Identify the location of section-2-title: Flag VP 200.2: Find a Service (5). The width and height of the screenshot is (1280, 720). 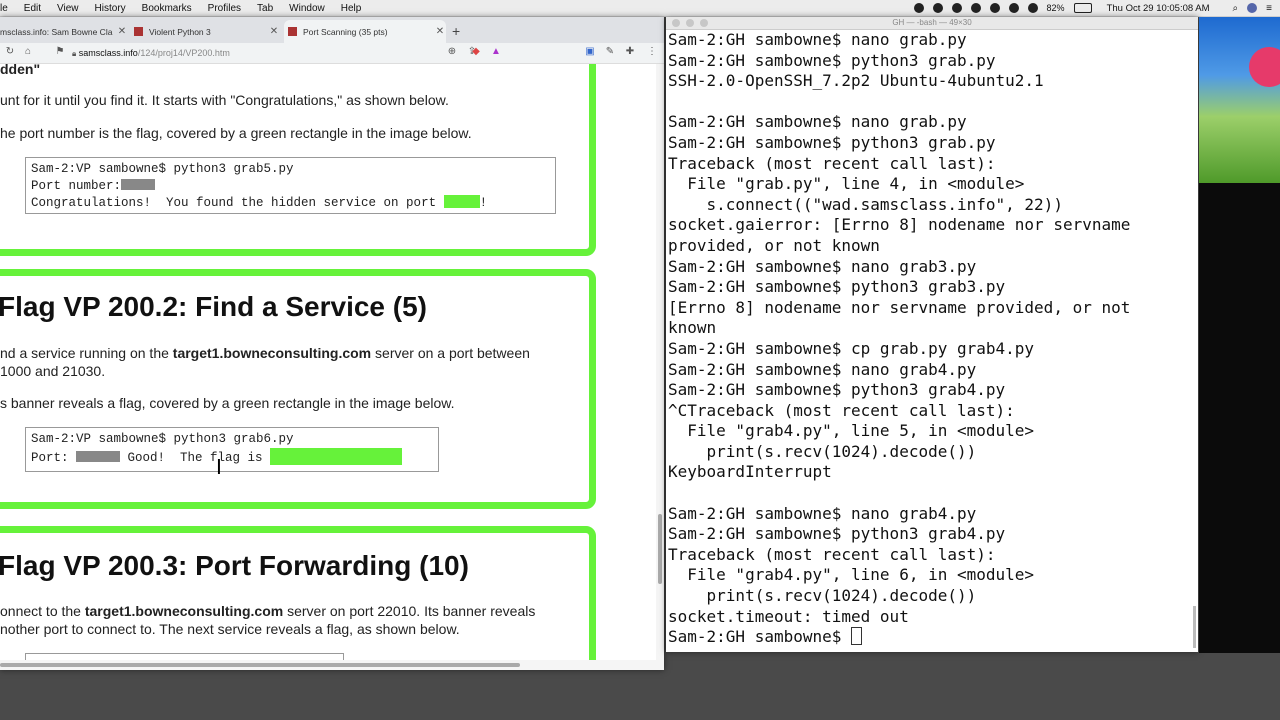
(213, 306).